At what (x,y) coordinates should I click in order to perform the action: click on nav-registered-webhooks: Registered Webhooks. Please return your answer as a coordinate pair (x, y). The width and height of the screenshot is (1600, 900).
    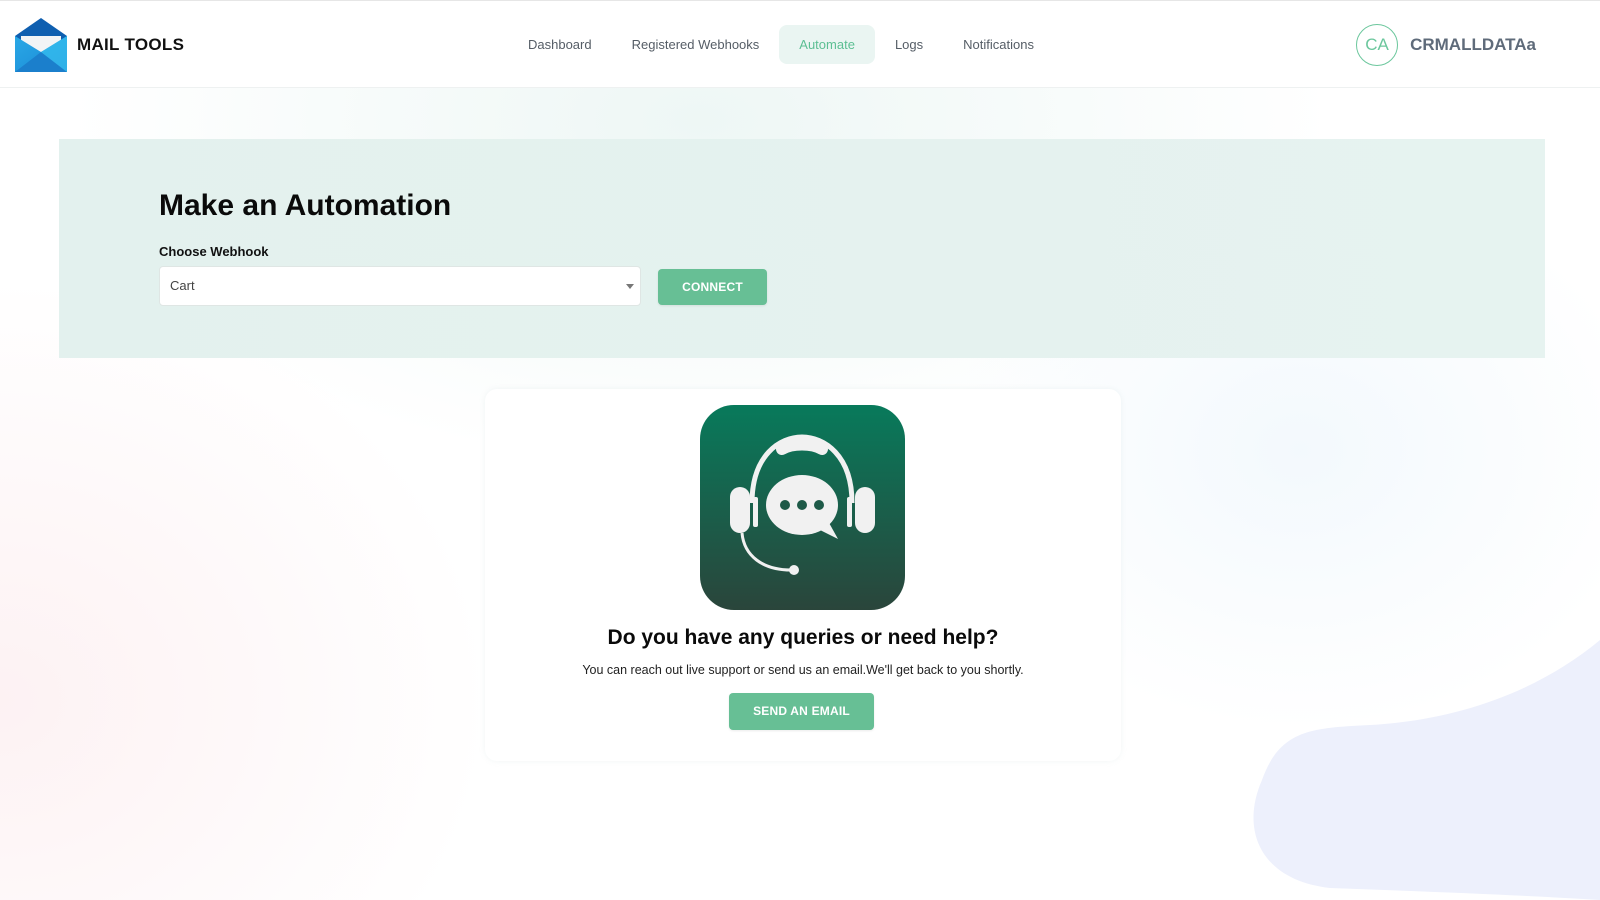
    Looking at the image, I should click on (696, 44).